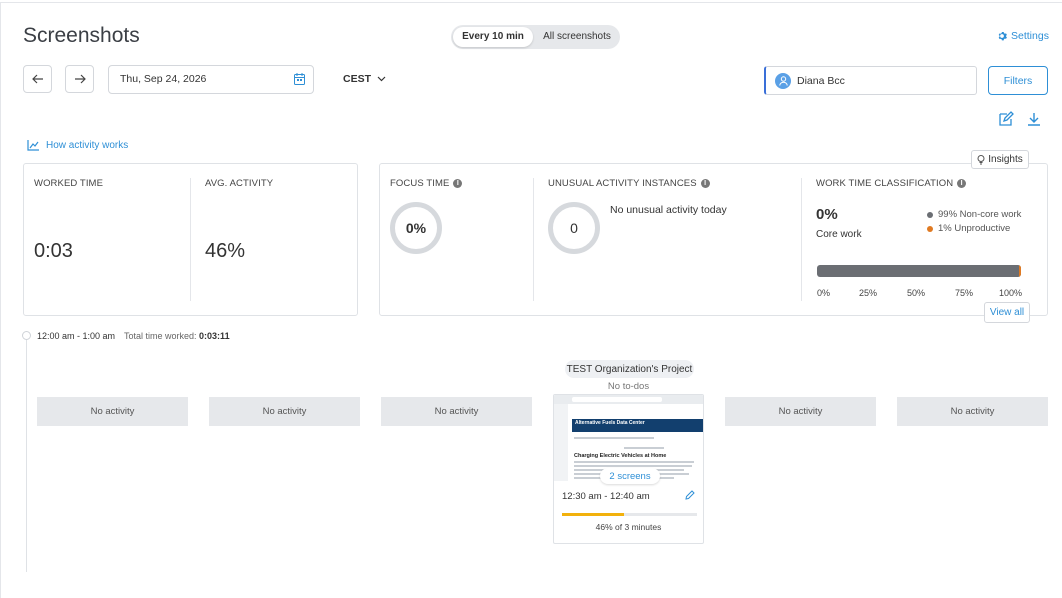 This screenshot has width=1062, height=598. What do you see at coordinates (628, 386) in the screenshot?
I see `todos-label: No to-dos` at bounding box center [628, 386].